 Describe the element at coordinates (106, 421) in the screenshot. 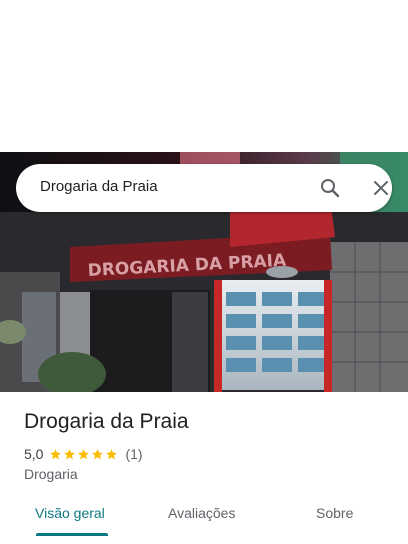

I see `place-title: Drogaria da Praia` at that location.